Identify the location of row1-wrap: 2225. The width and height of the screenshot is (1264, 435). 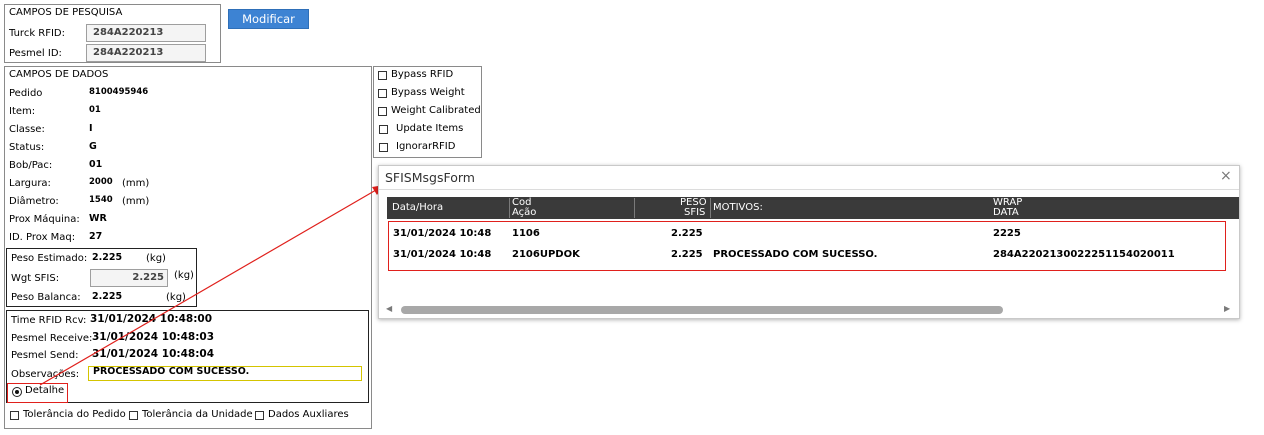
(1007, 233).